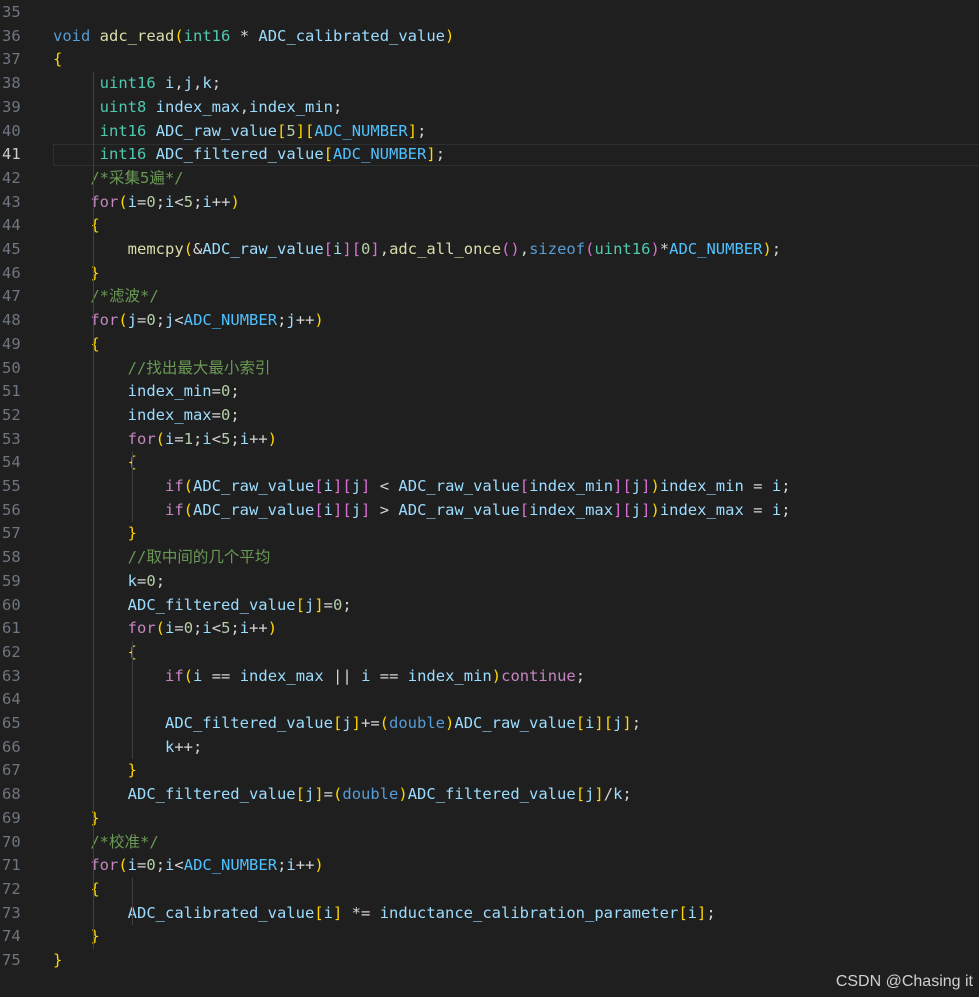 This screenshot has width=979, height=997. Describe the element at coordinates (11, 391) in the screenshot. I see `line-number: 51` at that location.